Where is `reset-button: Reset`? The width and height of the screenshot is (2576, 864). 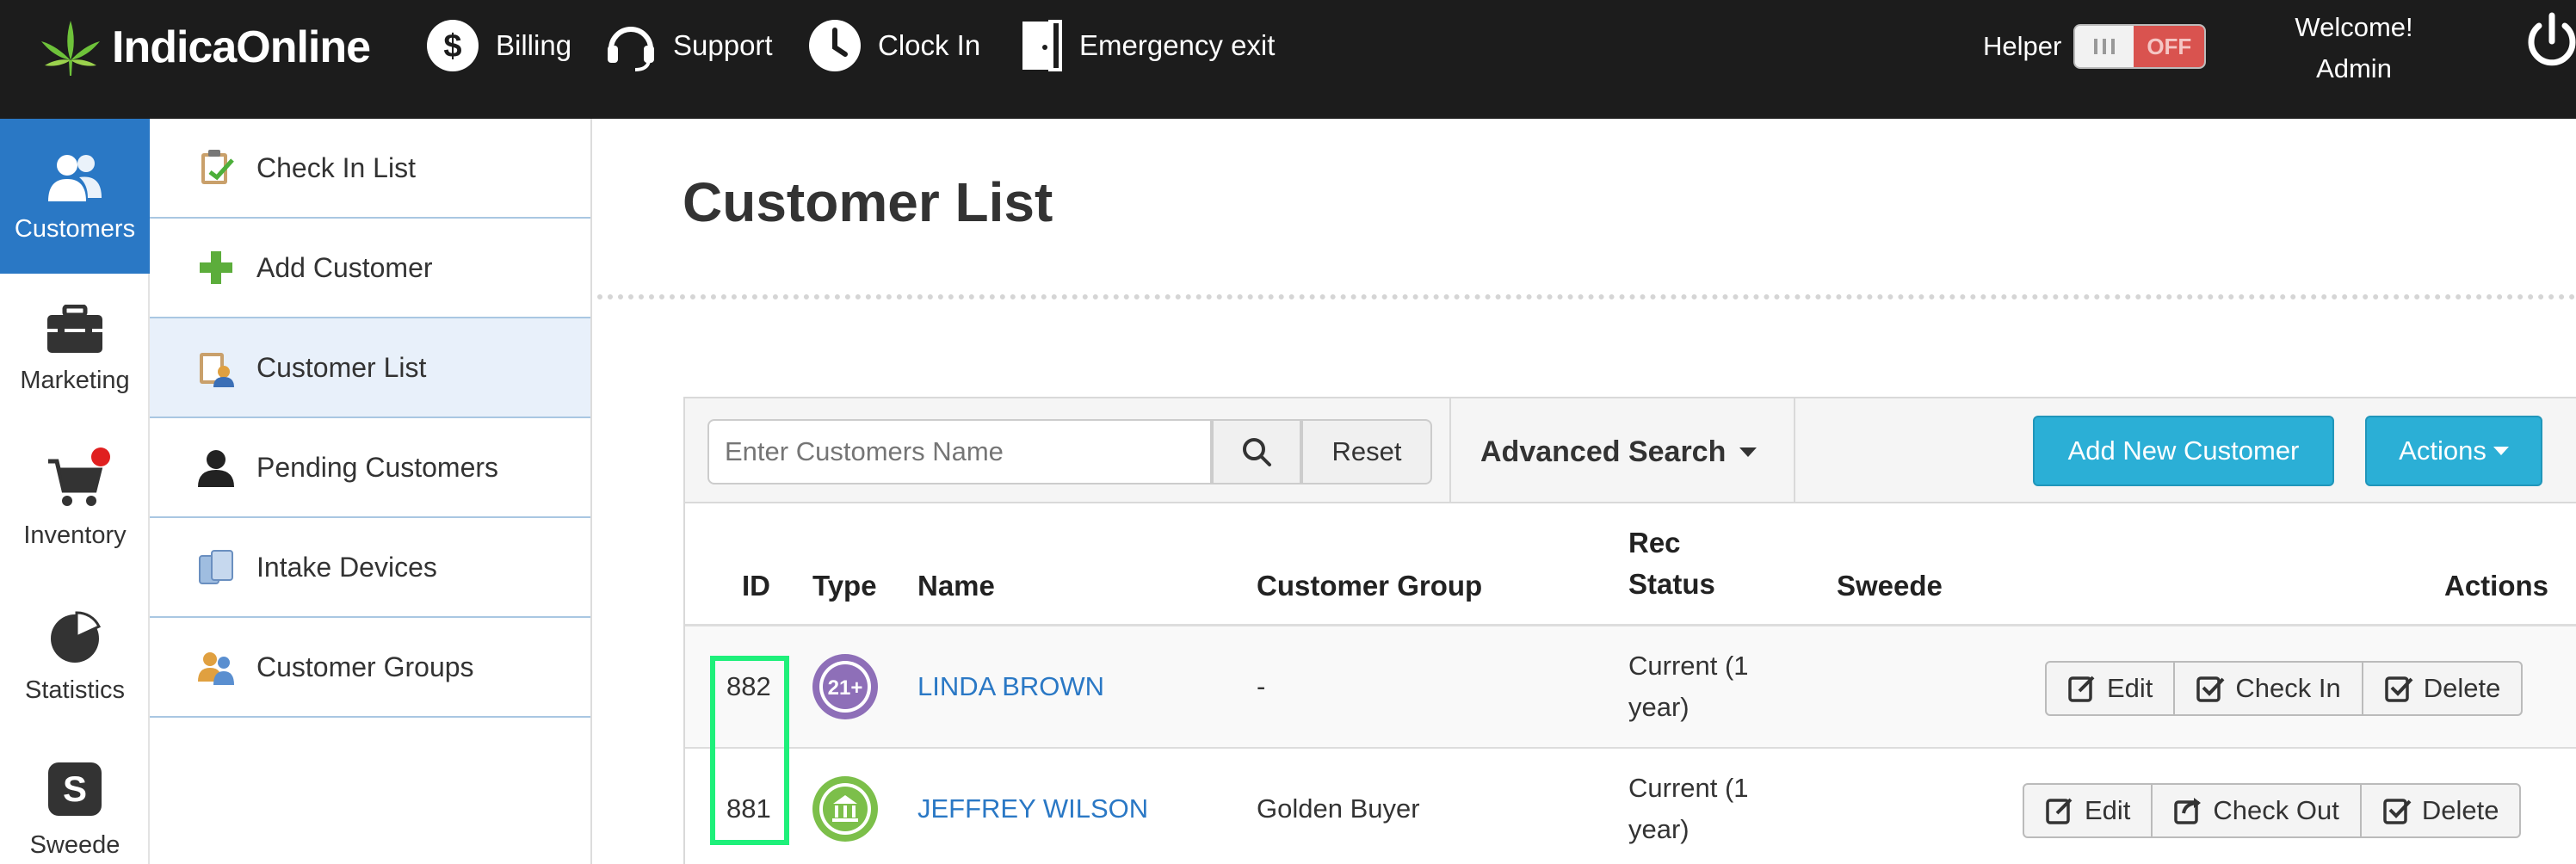
reset-button: Reset is located at coordinates (1366, 451).